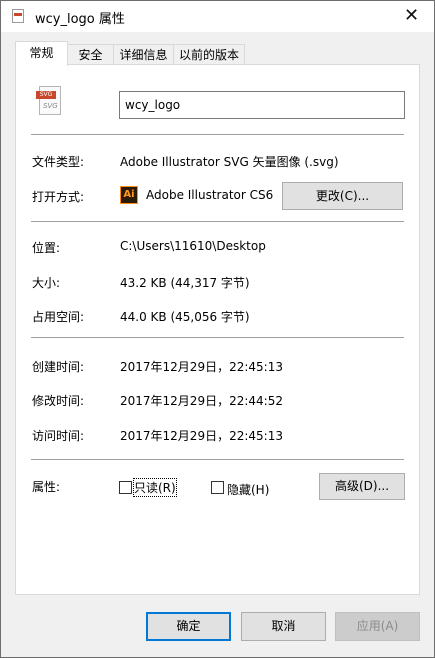  Describe the element at coordinates (58, 367) in the screenshot. I see `created-label: 创建时间:` at that location.